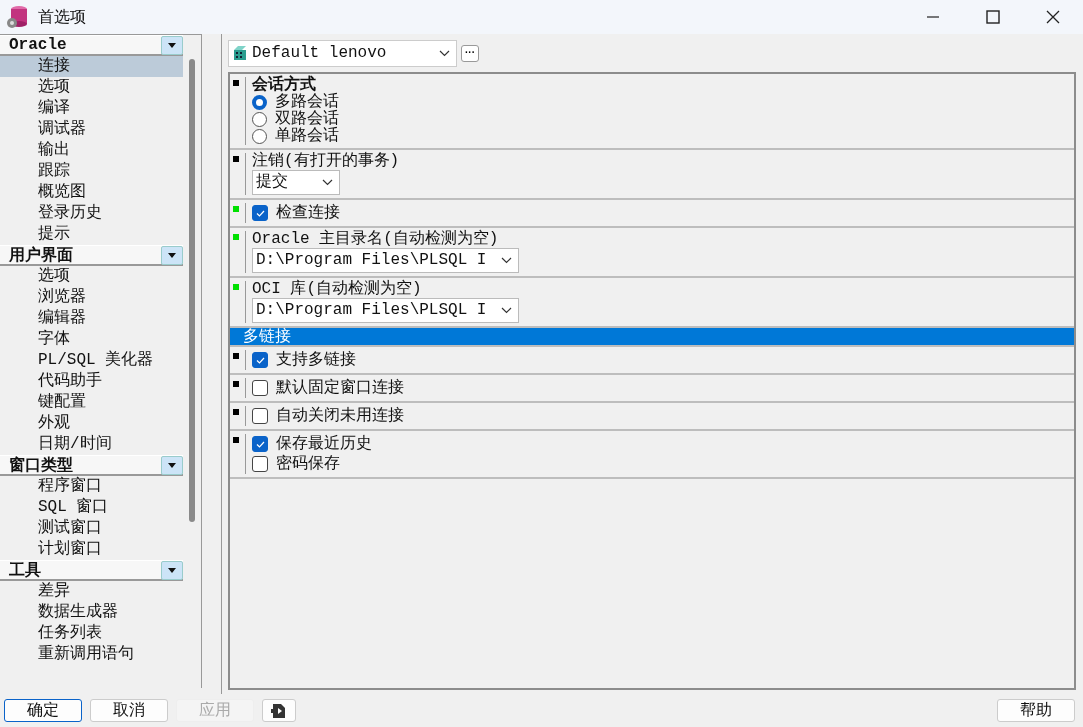  I want to click on icon-button, so click(279, 710).